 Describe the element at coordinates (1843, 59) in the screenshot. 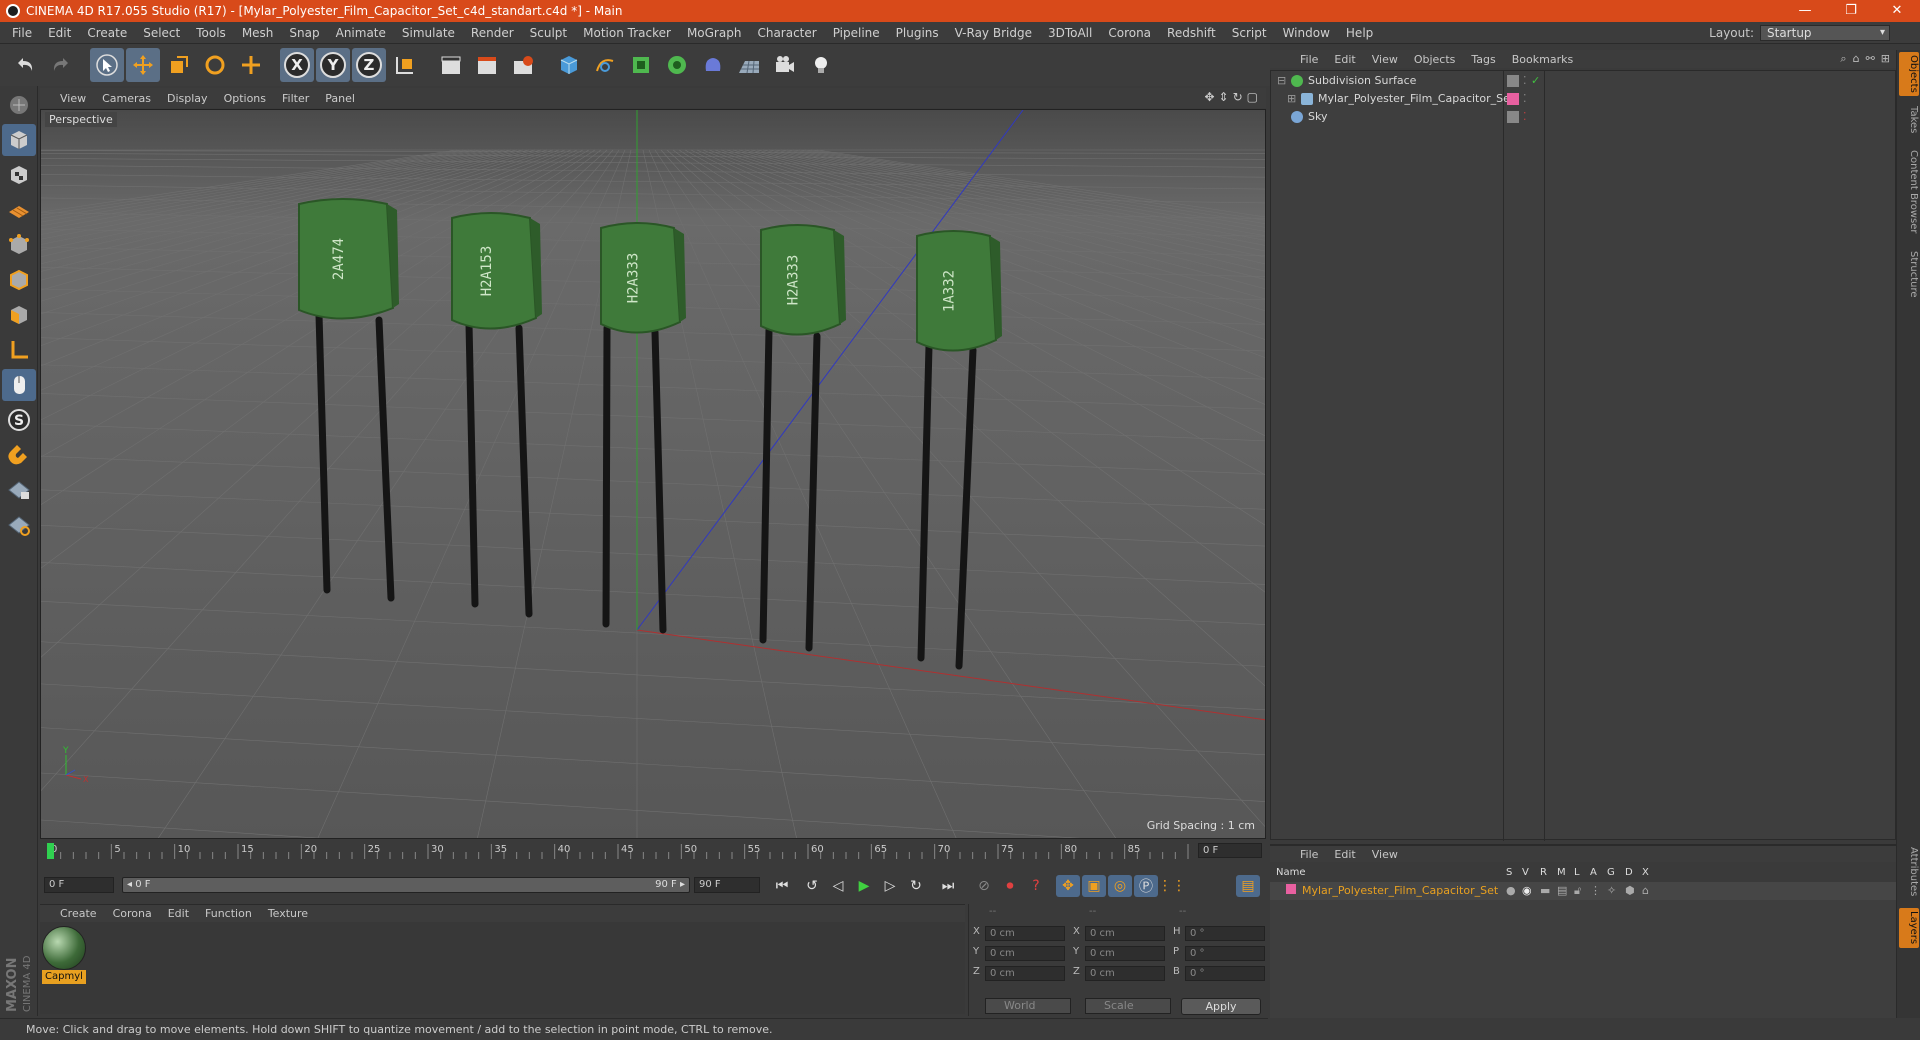

I see `om-search-icon: ⌕` at that location.